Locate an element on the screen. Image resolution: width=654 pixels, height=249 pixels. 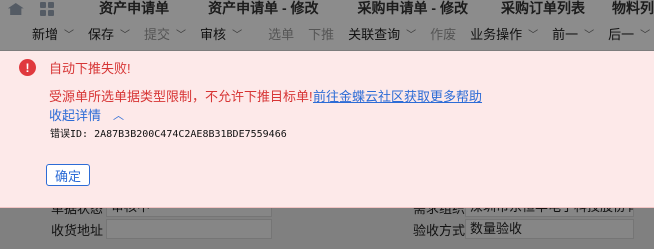
error-icon: ! is located at coordinates (27, 67).